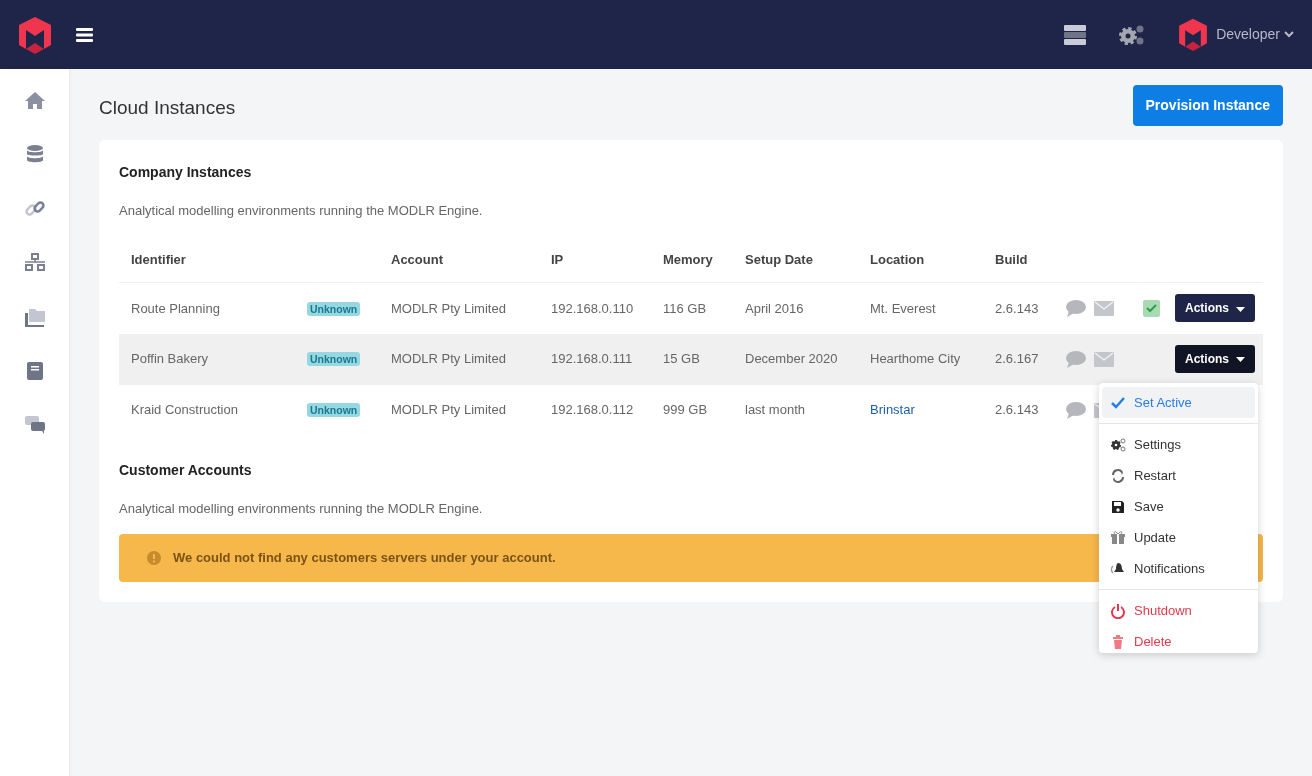  Describe the element at coordinates (34, 101) in the screenshot. I see `home-icon` at that location.